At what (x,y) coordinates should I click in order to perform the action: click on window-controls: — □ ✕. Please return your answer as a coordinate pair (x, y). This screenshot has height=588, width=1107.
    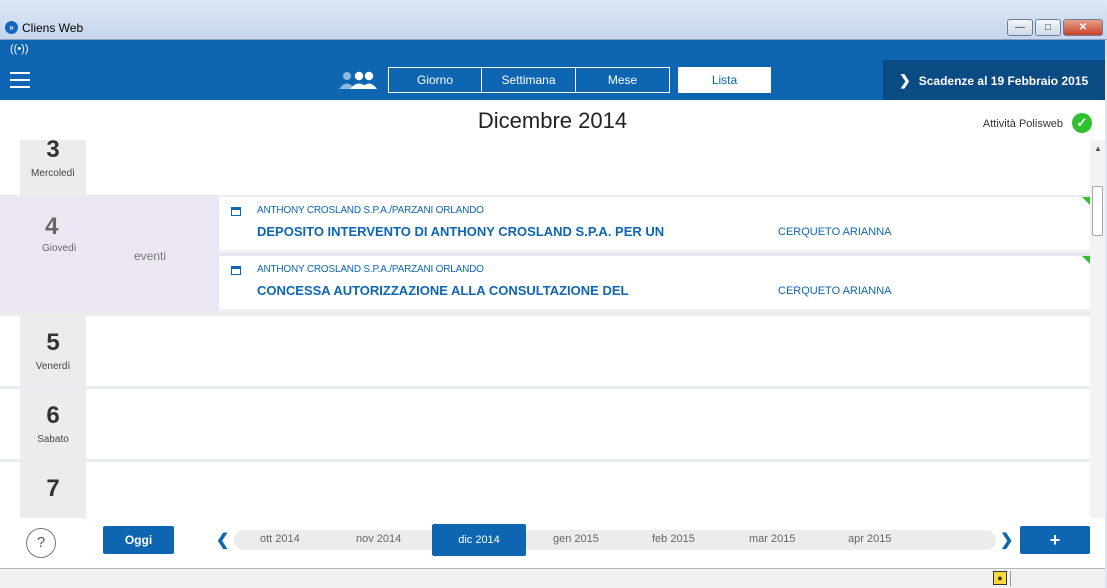
    Looking at the image, I should click on (1055, 27).